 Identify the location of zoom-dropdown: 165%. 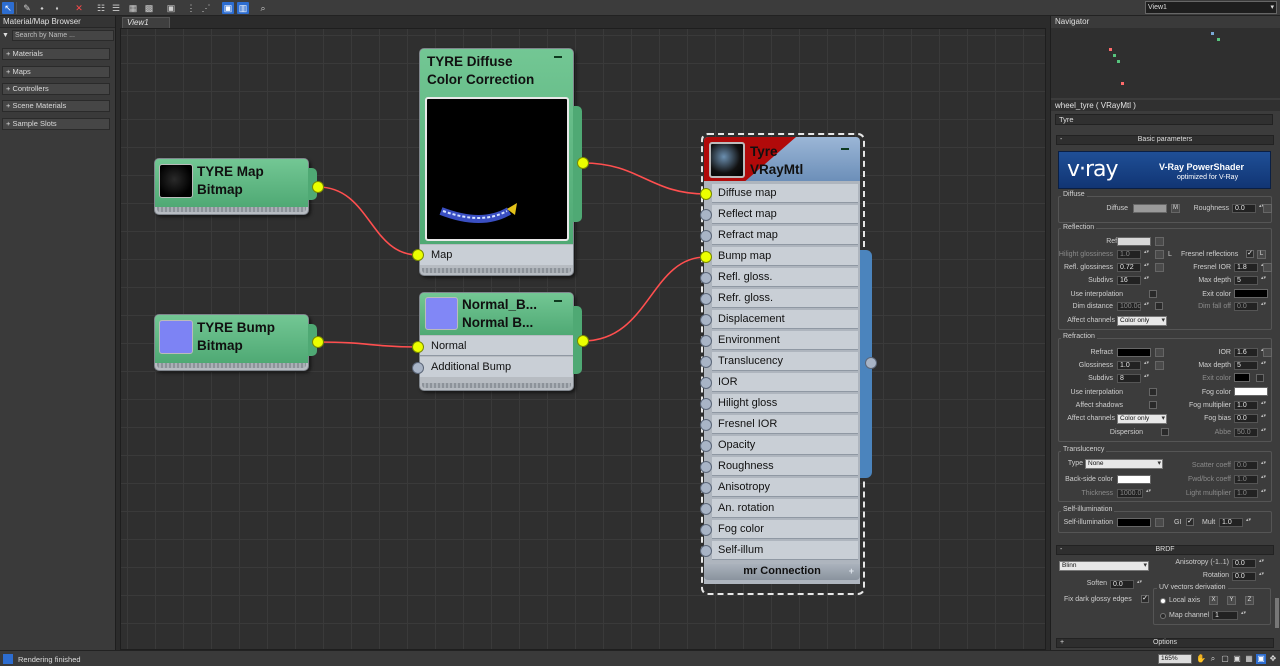
(1175, 659).